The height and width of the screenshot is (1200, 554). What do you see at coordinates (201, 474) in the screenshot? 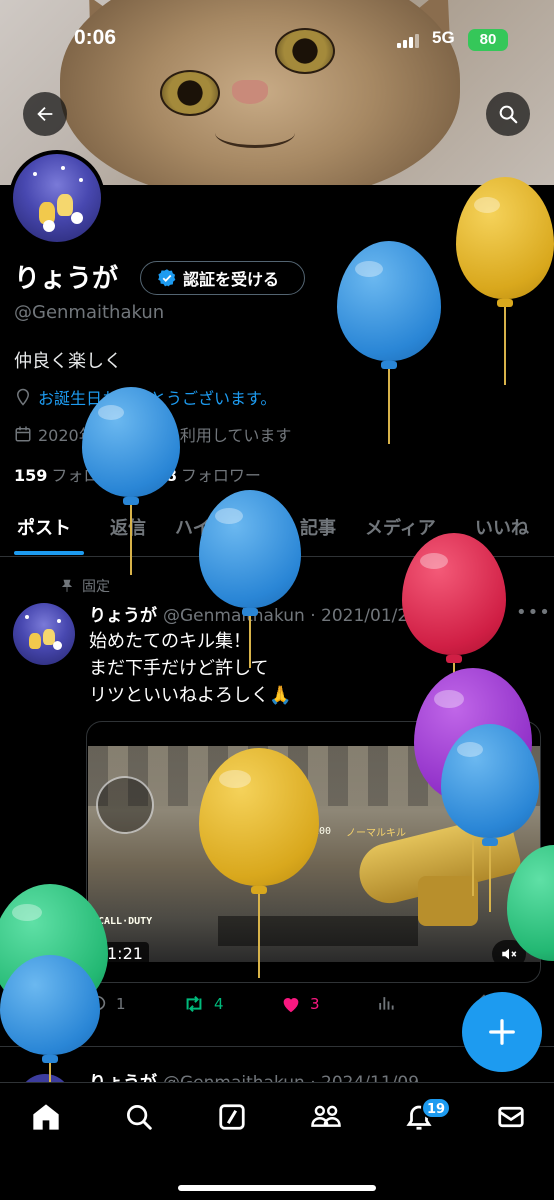
I see `followers-link: 158 フォロワー` at bounding box center [201, 474].